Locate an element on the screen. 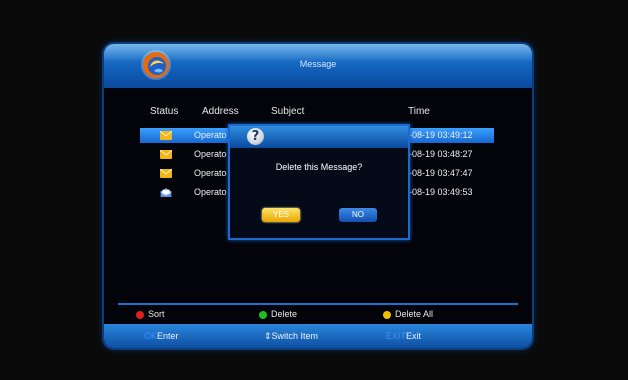 The width and height of the screenshot is (628, 380). footer-divider is located at coordinates (318, 304).